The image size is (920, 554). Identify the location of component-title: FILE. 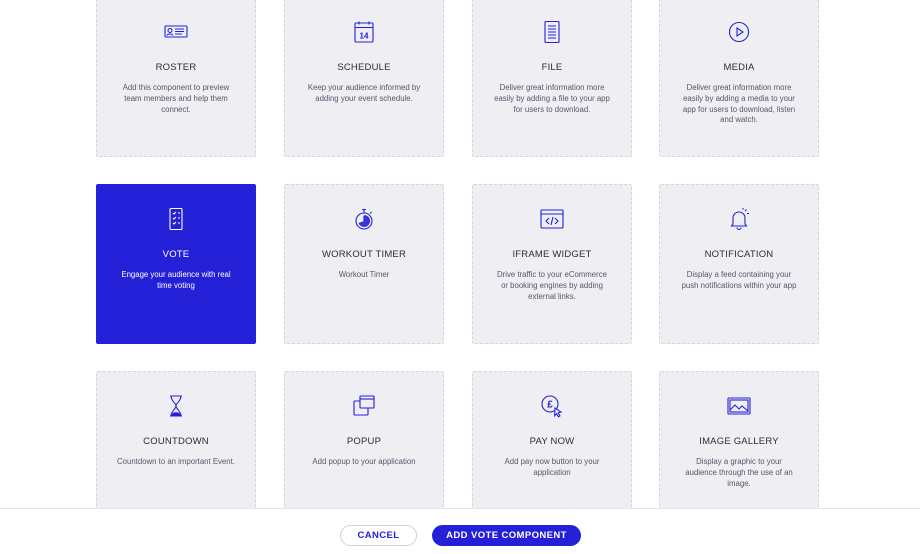
(552, 67).